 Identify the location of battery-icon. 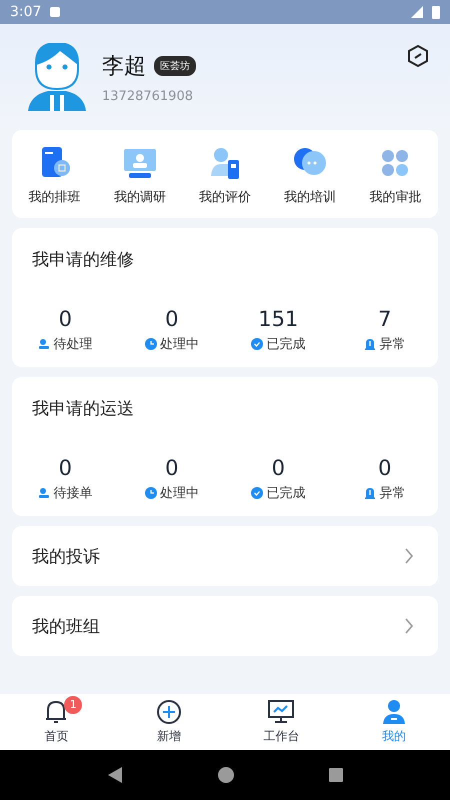
(436, 12).